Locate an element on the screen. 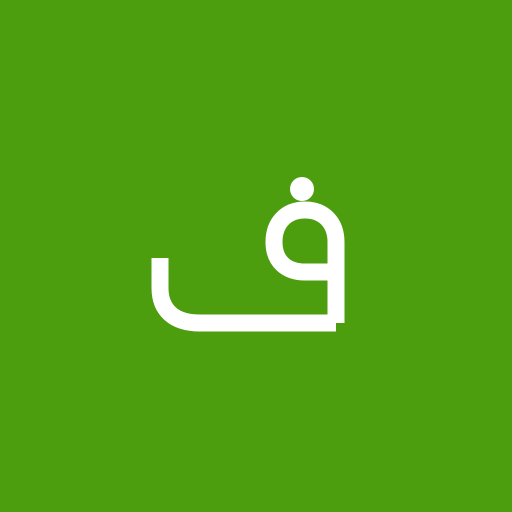  letter-dot is located at coordinates (302, 189).